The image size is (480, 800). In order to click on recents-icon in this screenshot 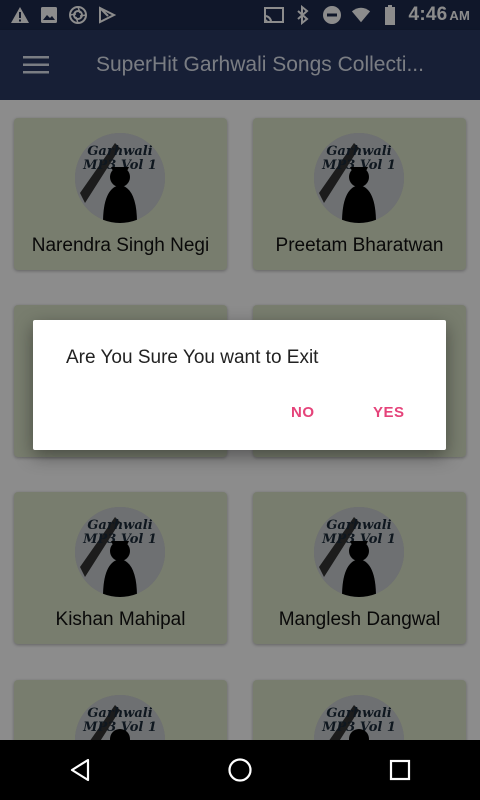, I will do `click(400, 770)`.